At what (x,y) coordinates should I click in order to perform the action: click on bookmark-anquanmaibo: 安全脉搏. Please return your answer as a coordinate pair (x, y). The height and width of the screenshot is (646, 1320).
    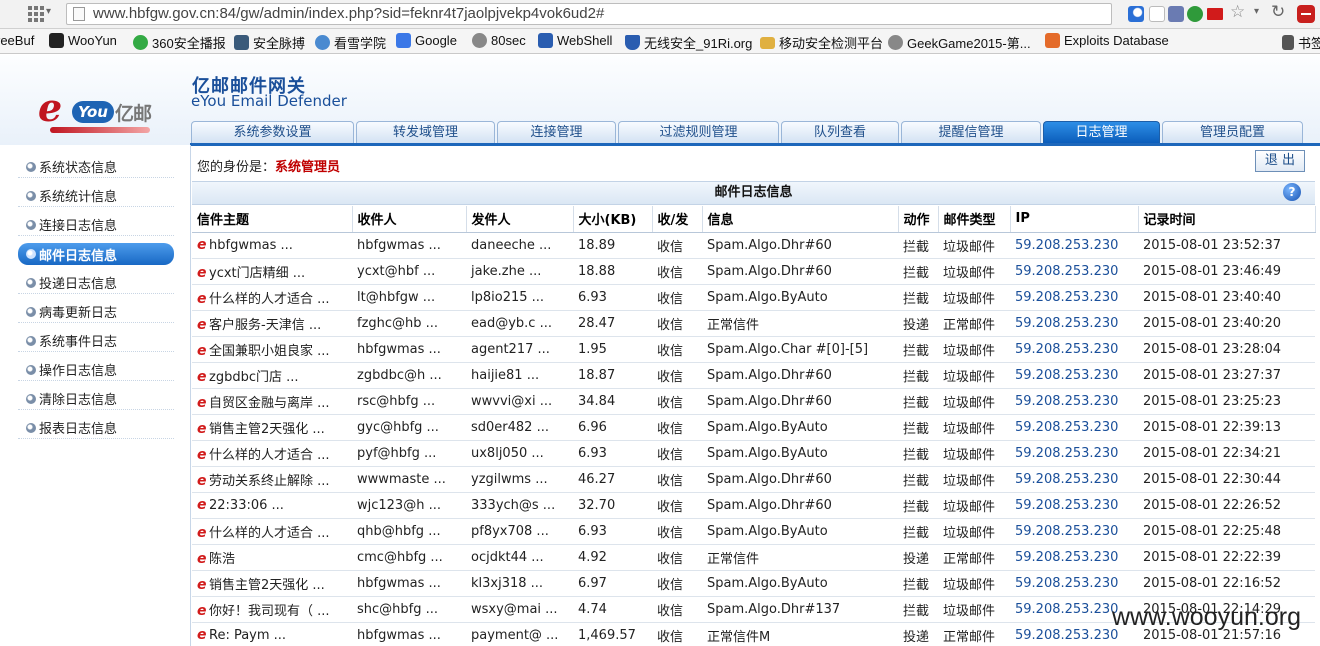
    Looking at the image, I should click on (269, 42).